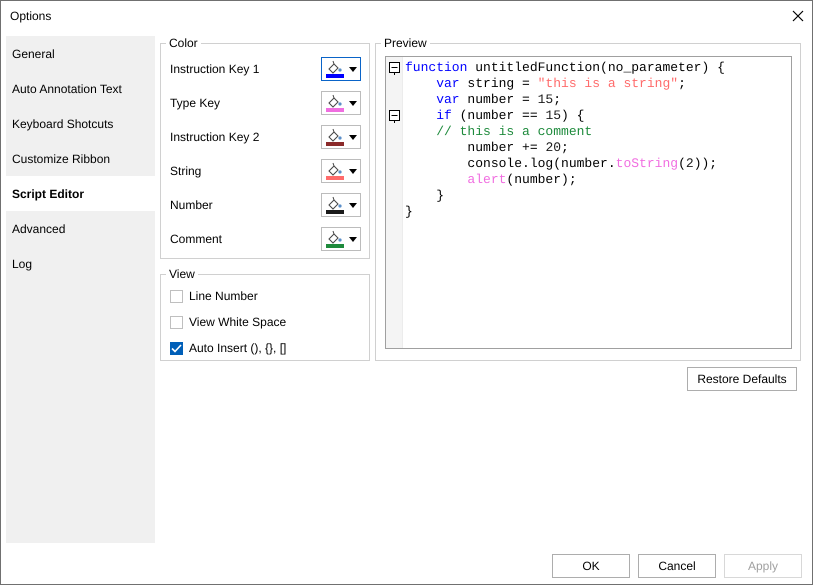 The height and width of the screenshot is (585, 813). Describe the element at coordinates (215, 137) in the screenshot. I see `color-label: Instruction Key 2` at that location.